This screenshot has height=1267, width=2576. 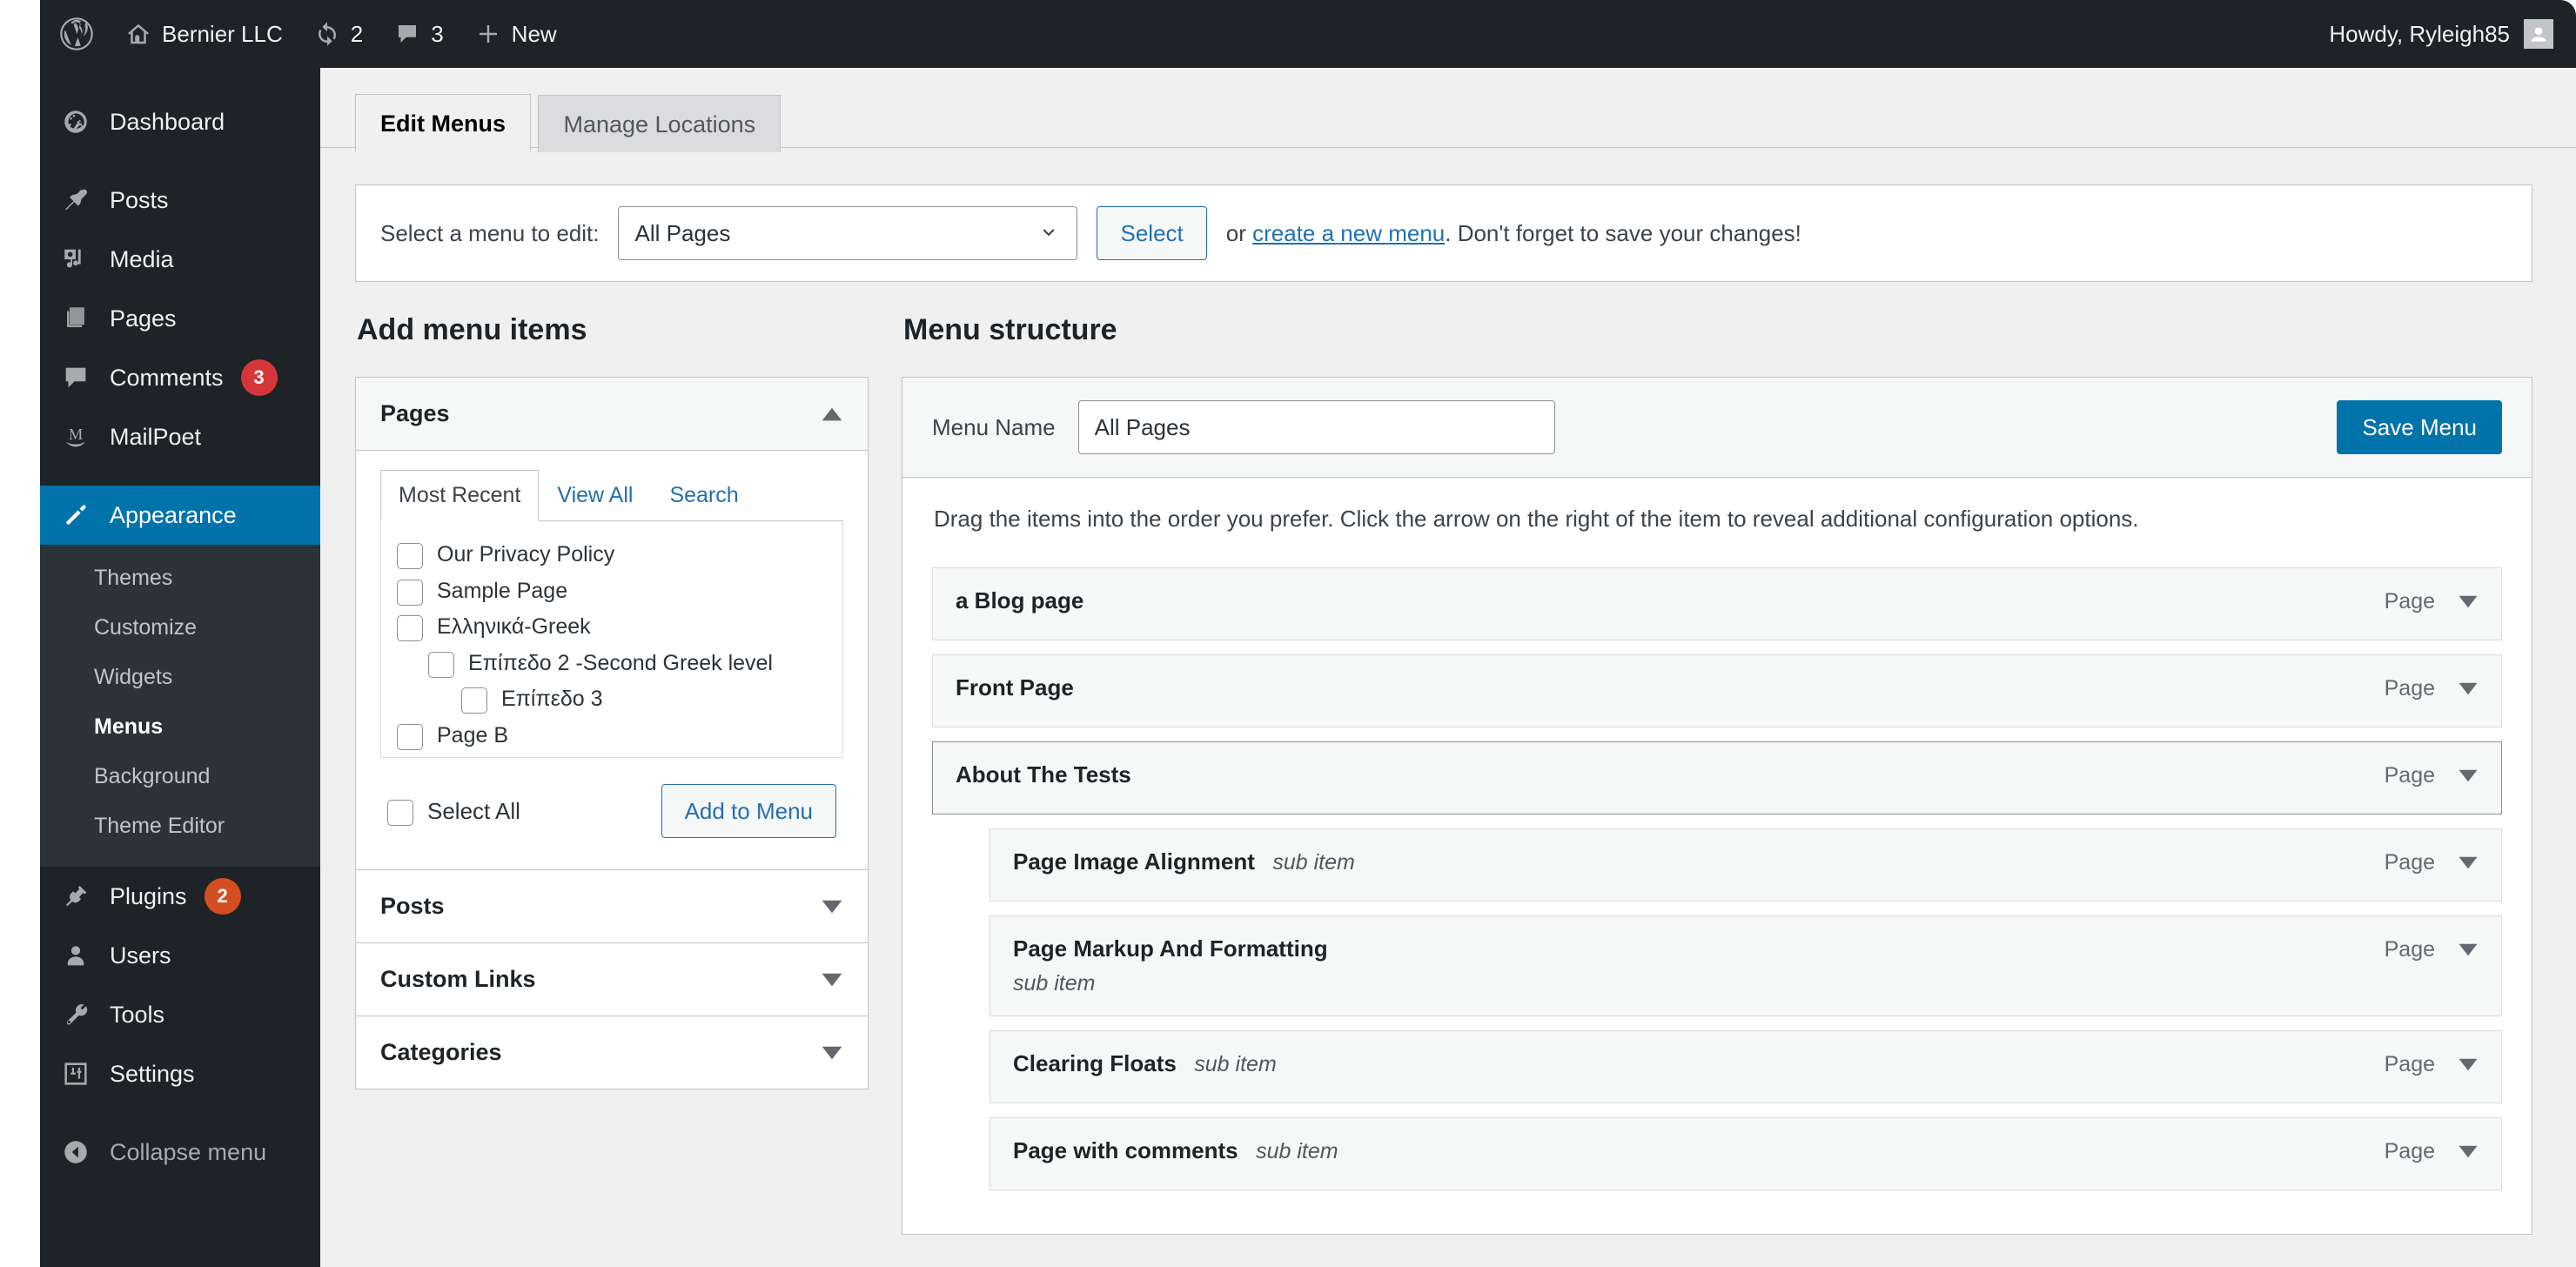 What do you see at coordinates (595, 495) in the screenshot?
I see `tab-view-all: View All` at bounding box center [595, 495].